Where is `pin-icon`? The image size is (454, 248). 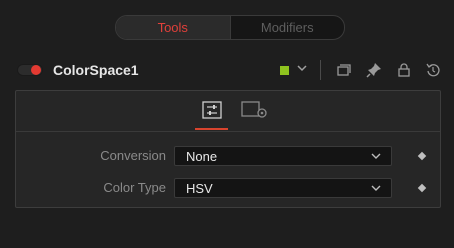
pin-icon is located at coordinates (374, 70).